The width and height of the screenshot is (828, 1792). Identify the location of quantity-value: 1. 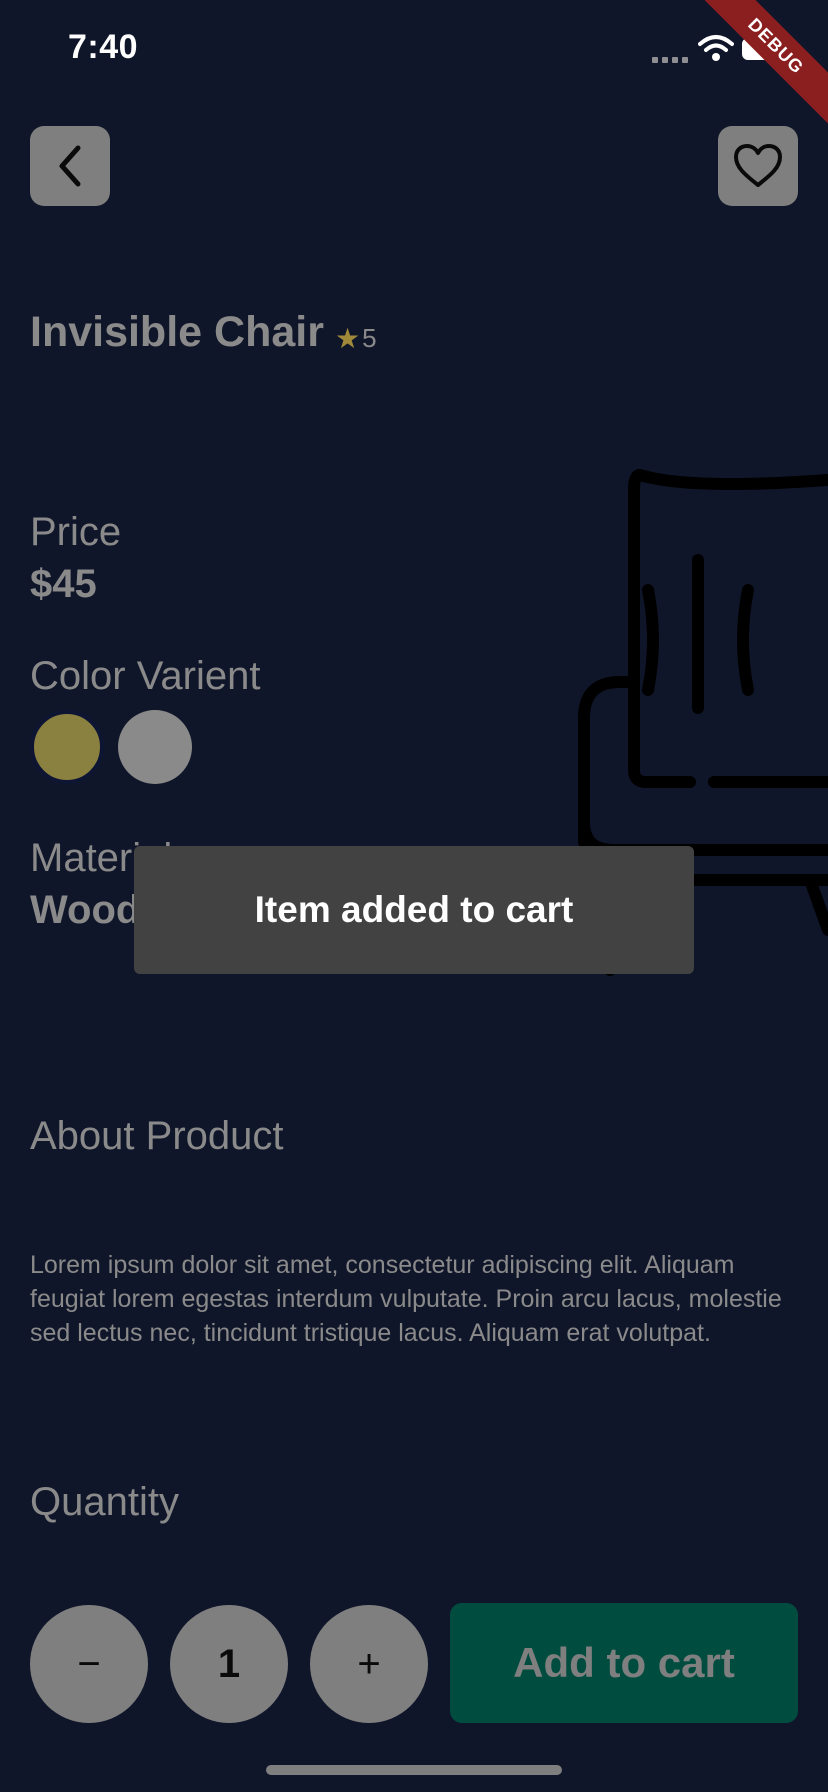
(229, 1664).